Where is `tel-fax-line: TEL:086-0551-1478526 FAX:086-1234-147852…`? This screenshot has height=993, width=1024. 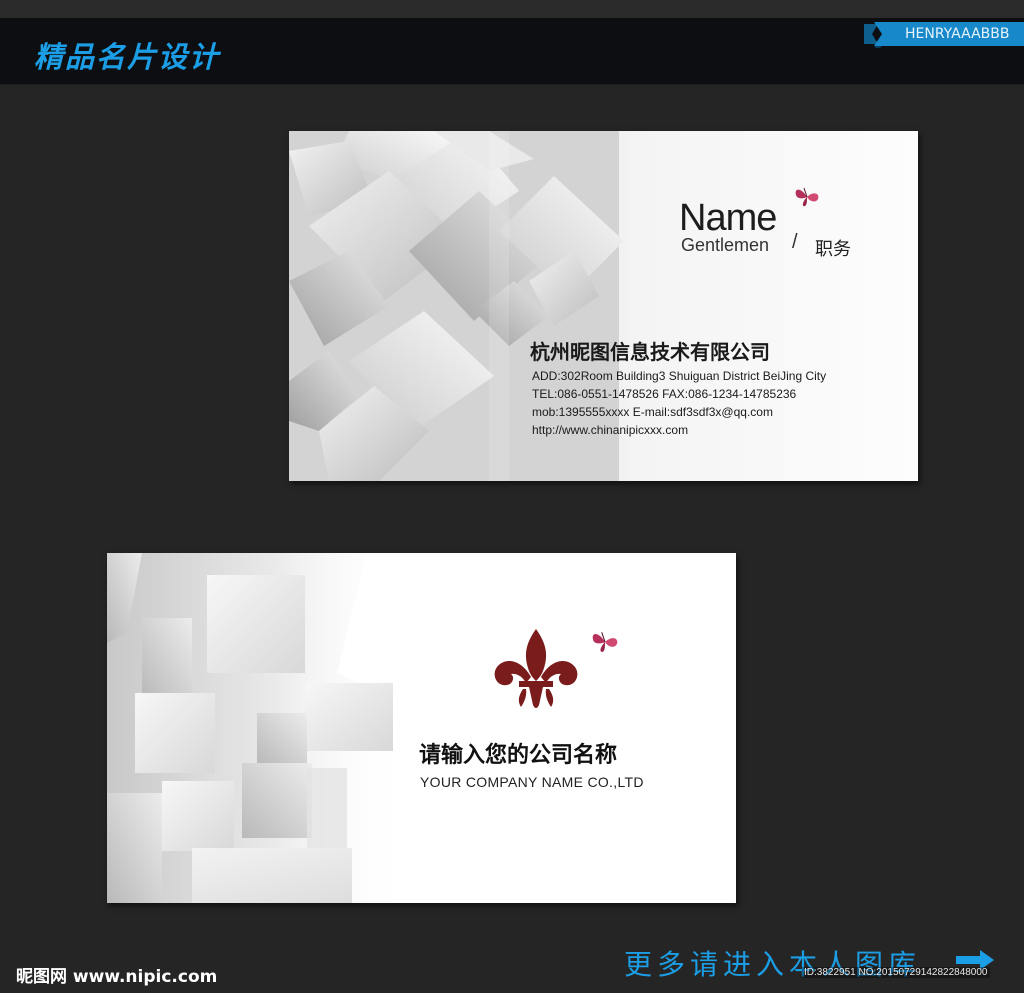 tel-fax-line: TEL:086-0551-1478526 FAX:086-1234-147852… is located at coordinates (664, 394).